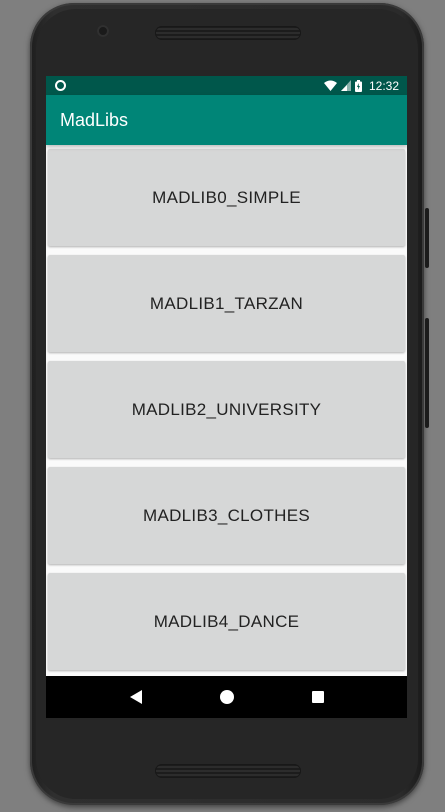 The height and width of the screenshot is (812, 445). Describe the element at coordinates (358, 85) in the screenshot. I see `battery-icon` at that location.